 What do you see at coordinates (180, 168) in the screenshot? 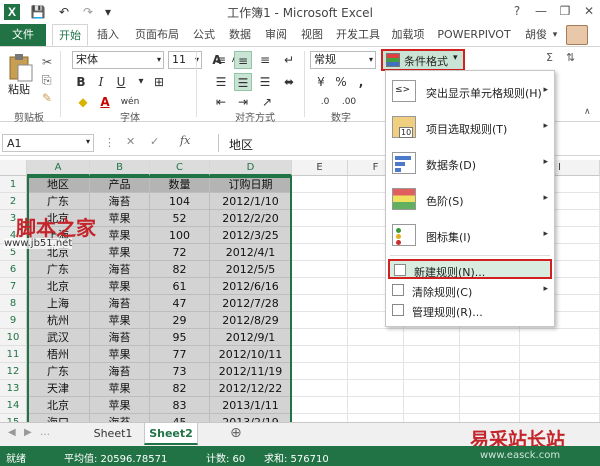
I see `column-header: C` at bounding box center [180, 168].